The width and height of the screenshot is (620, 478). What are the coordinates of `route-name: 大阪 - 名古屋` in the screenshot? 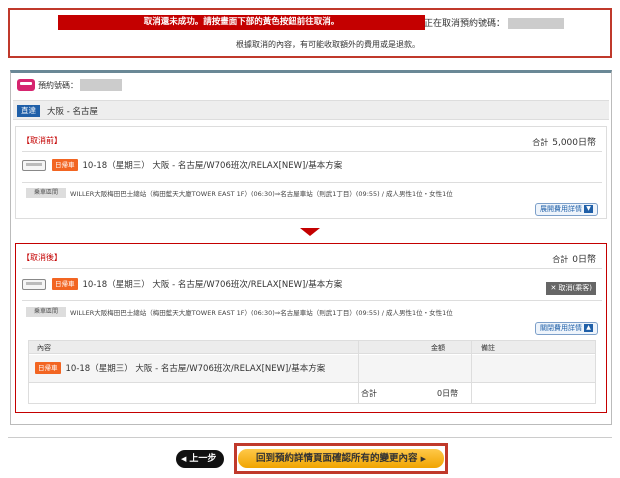 It's located at (72, 112).